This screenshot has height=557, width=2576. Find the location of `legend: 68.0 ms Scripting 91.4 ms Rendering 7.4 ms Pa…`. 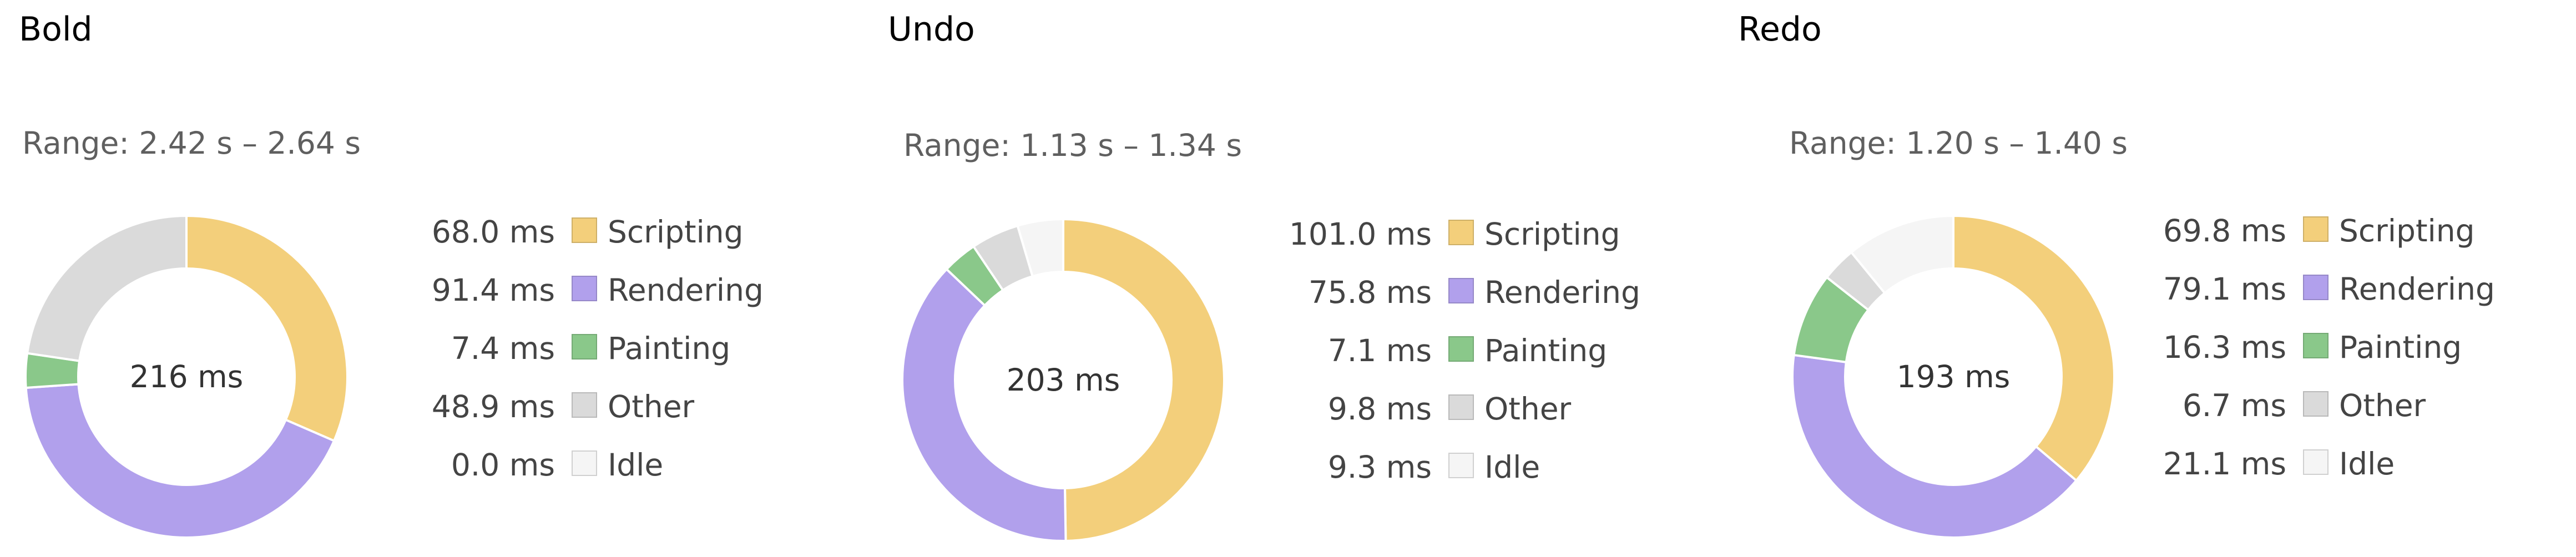

legend: 68.0 ms Scripting 91.4 ms Rendering 7.4 ms Pa… is located at coordinates (610, 354).